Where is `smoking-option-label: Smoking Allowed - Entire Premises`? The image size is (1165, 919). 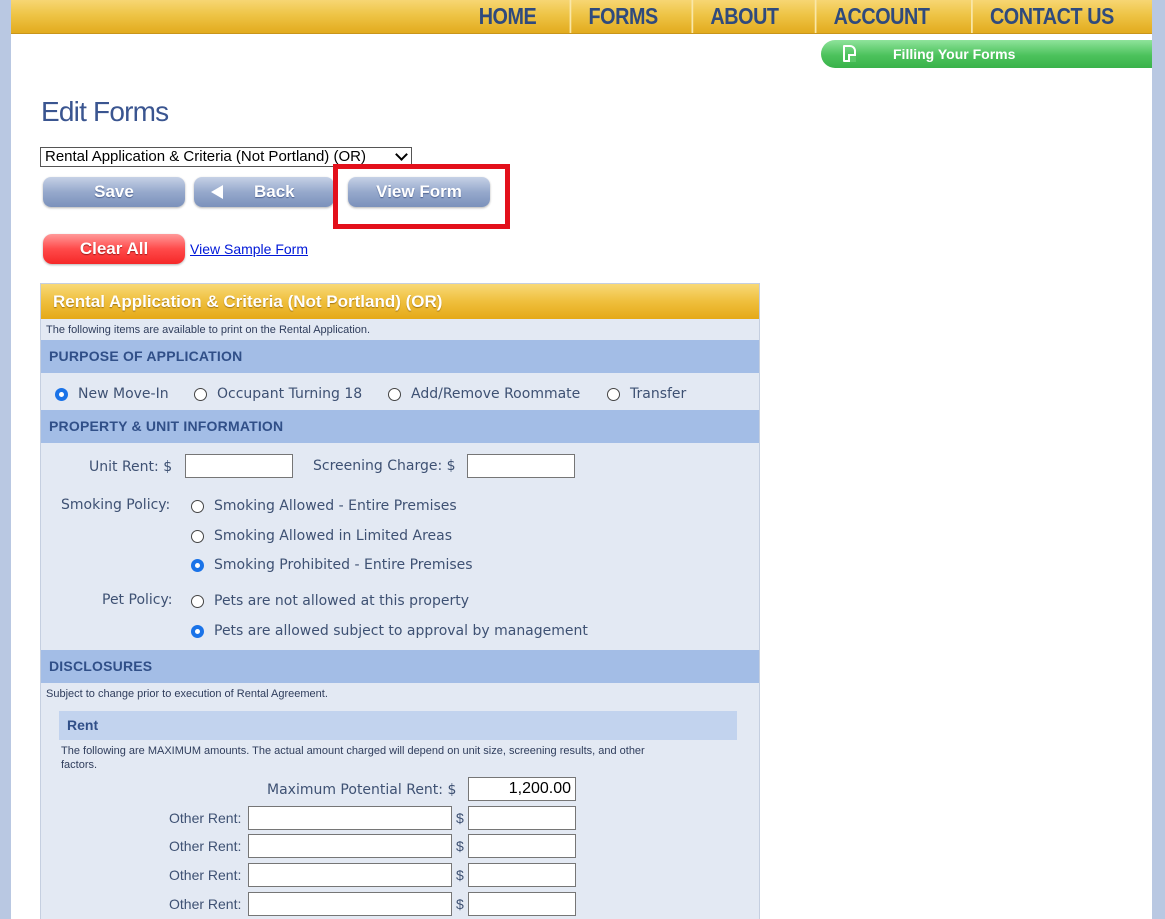
smoking-option-label: Smoking Allowed - Entire Premises is located at coordinates (335, 506).